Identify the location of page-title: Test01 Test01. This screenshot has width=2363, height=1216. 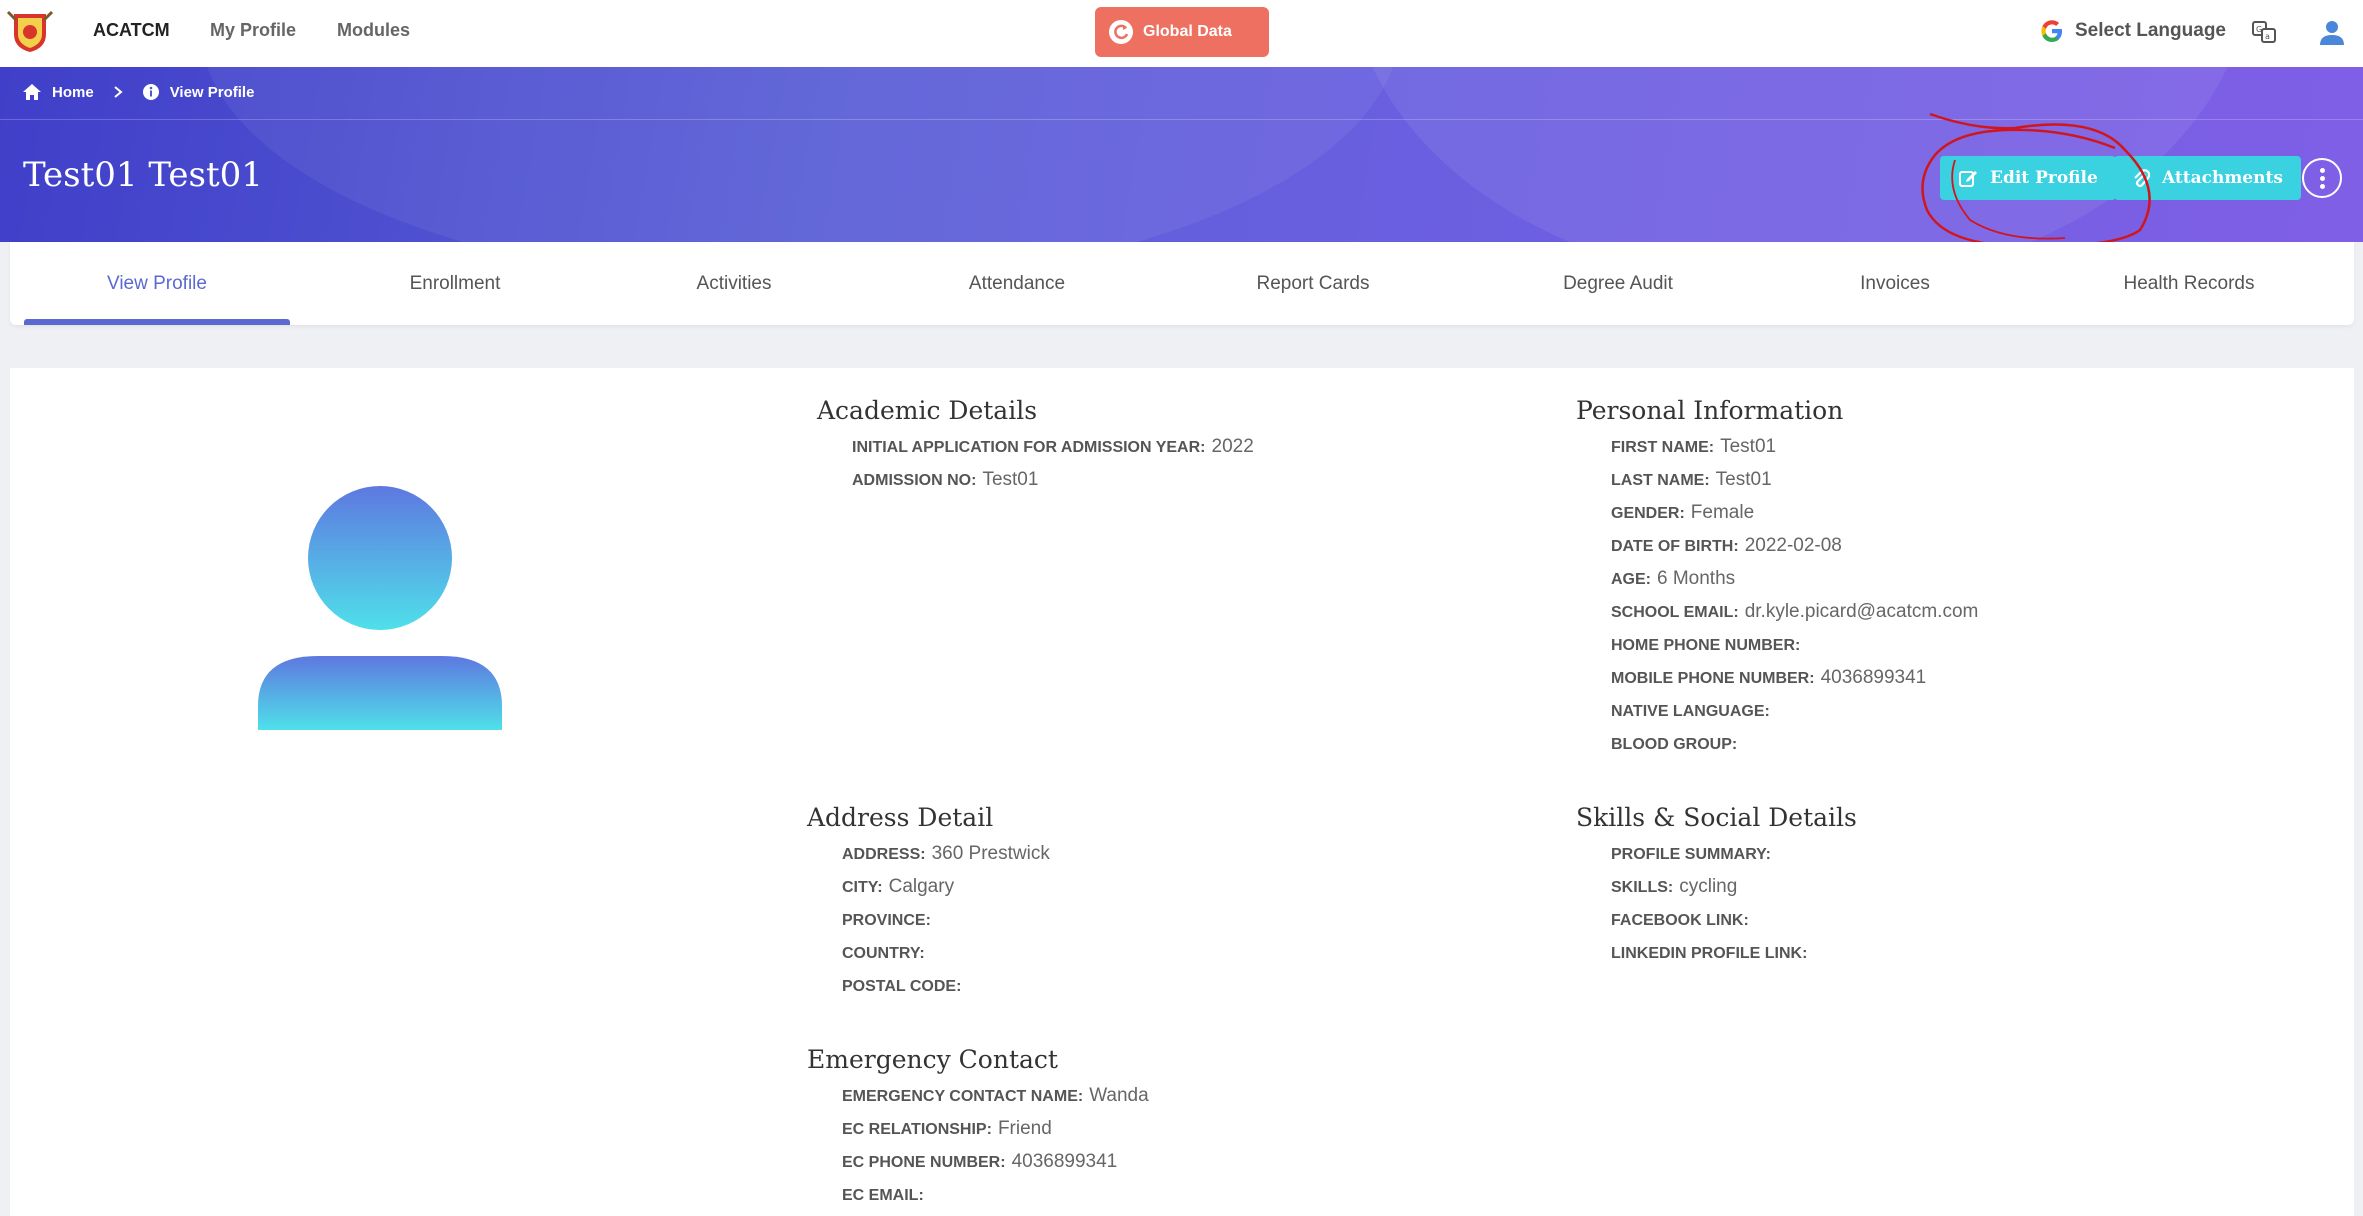
(143, 175).